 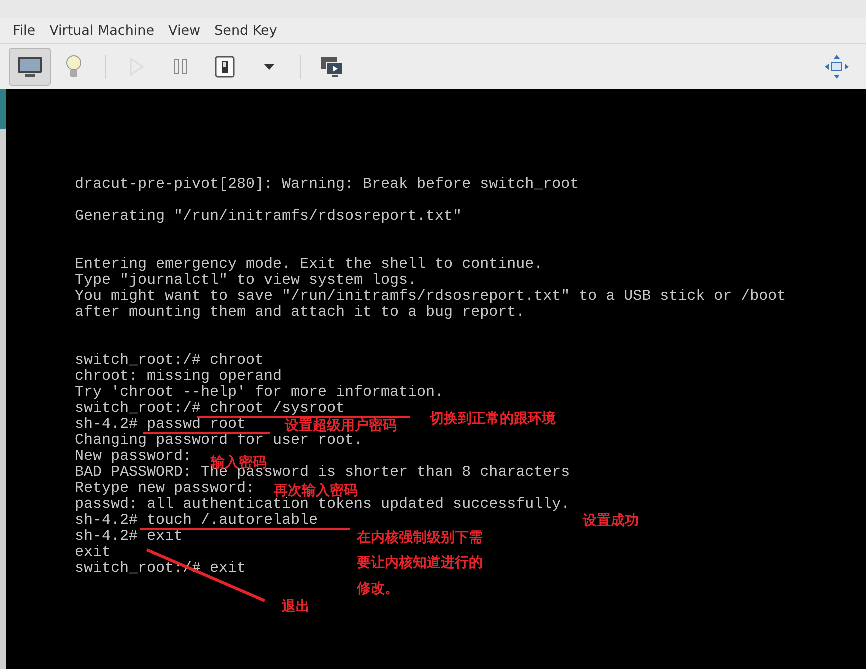 I want to click on menu-item: View, so click(x=185, y=30).